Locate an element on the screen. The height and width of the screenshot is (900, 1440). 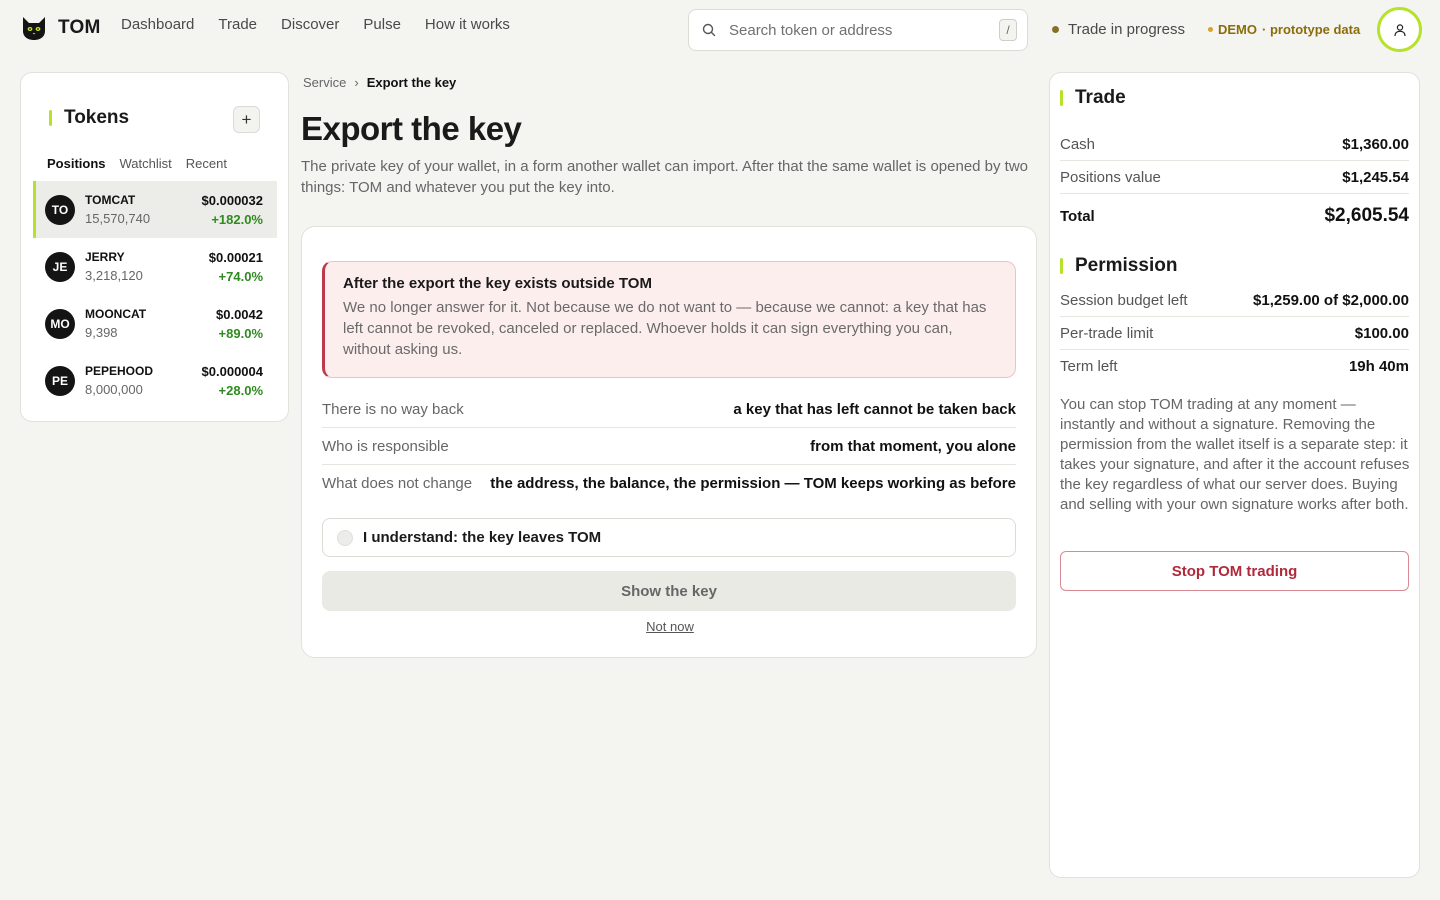
budget-label: Session budget left is located at coordinates (1124, 300).